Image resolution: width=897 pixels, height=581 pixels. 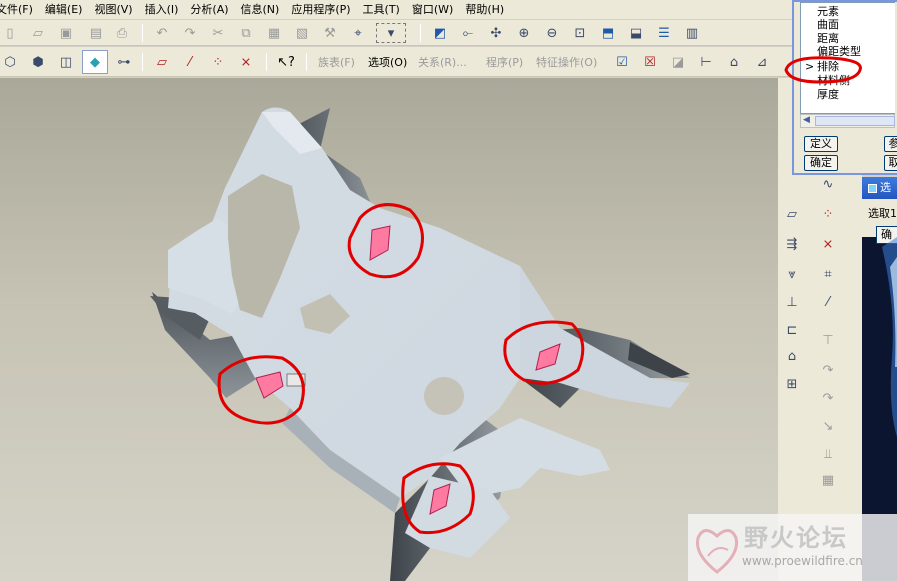 What do you see at coordinates (792, 330) in the screenshot?
I see `hole-icon: ⊏` at bounding box center [792, 330].